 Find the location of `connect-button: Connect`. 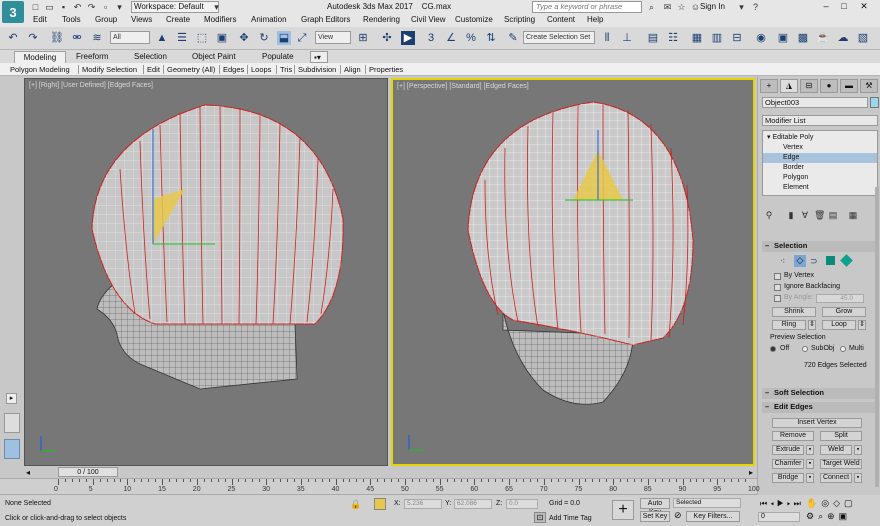

connect-button: Connect is located at coordinates (836, 478).